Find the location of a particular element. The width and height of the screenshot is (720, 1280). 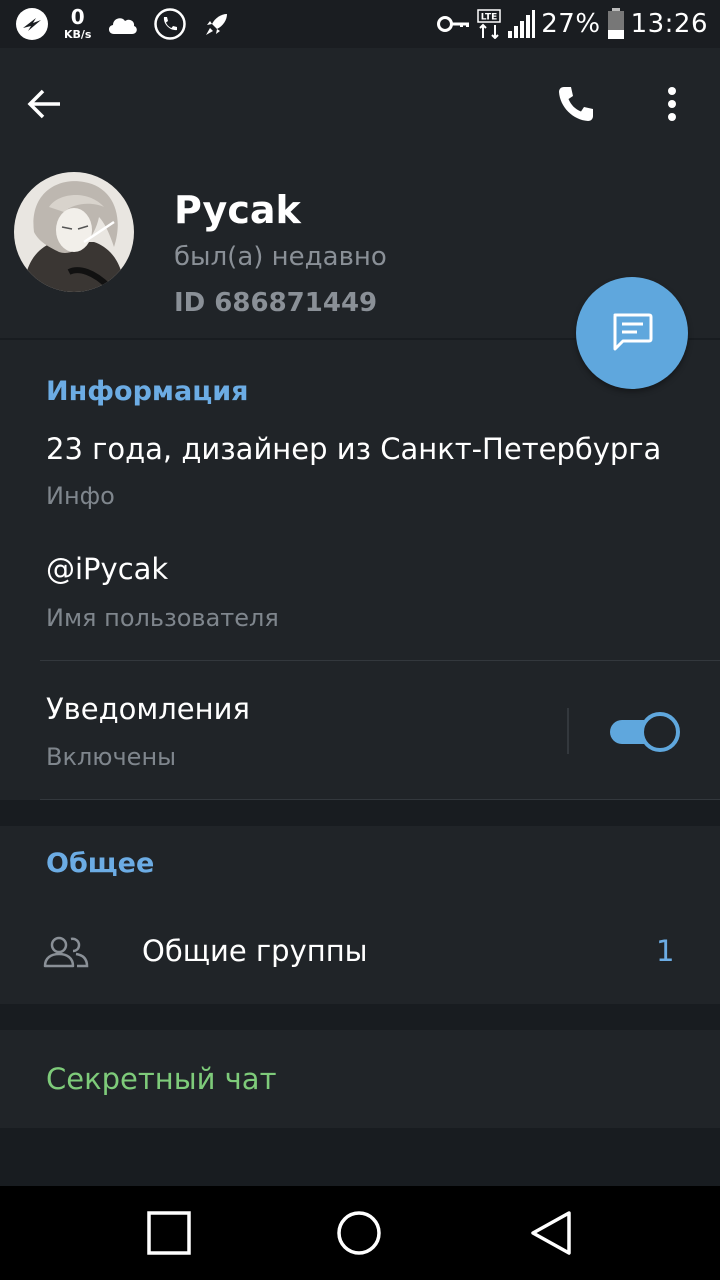

square-icon is located at coordinates (169, 1233).